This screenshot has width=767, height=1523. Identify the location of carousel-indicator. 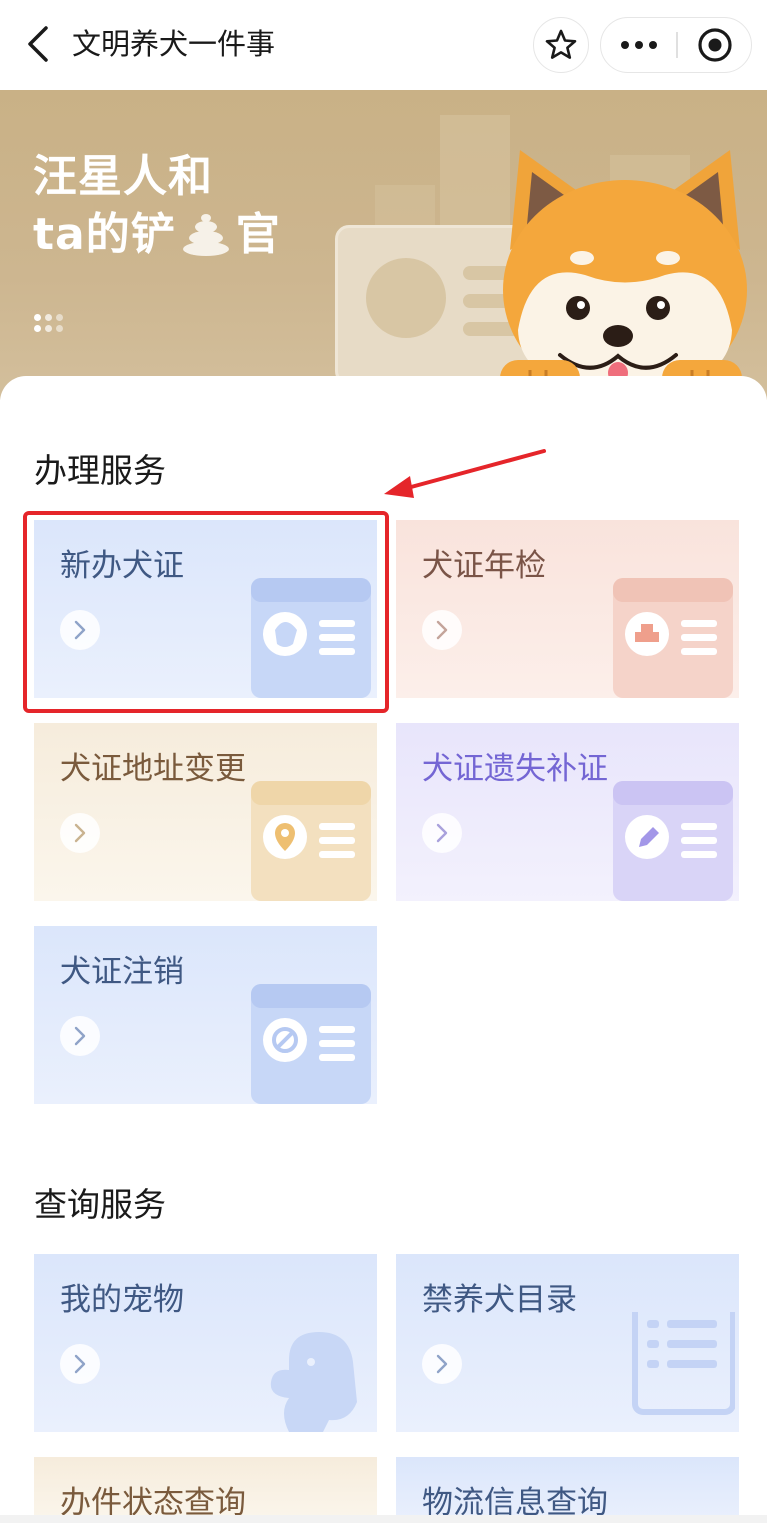
(51, 325).